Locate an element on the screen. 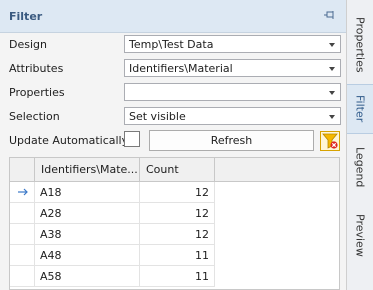  table-cell-name: A58 is located at coordinates (87, 276).